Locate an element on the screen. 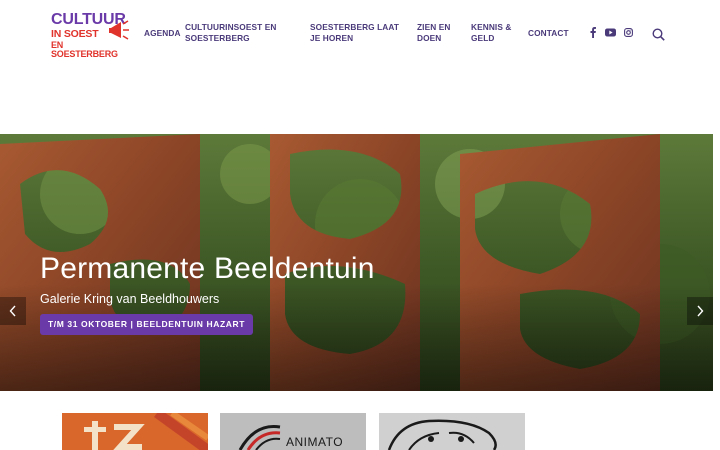 This screenshot has width=720, height=450. slider-next-button is located at coordinates (700, 311).